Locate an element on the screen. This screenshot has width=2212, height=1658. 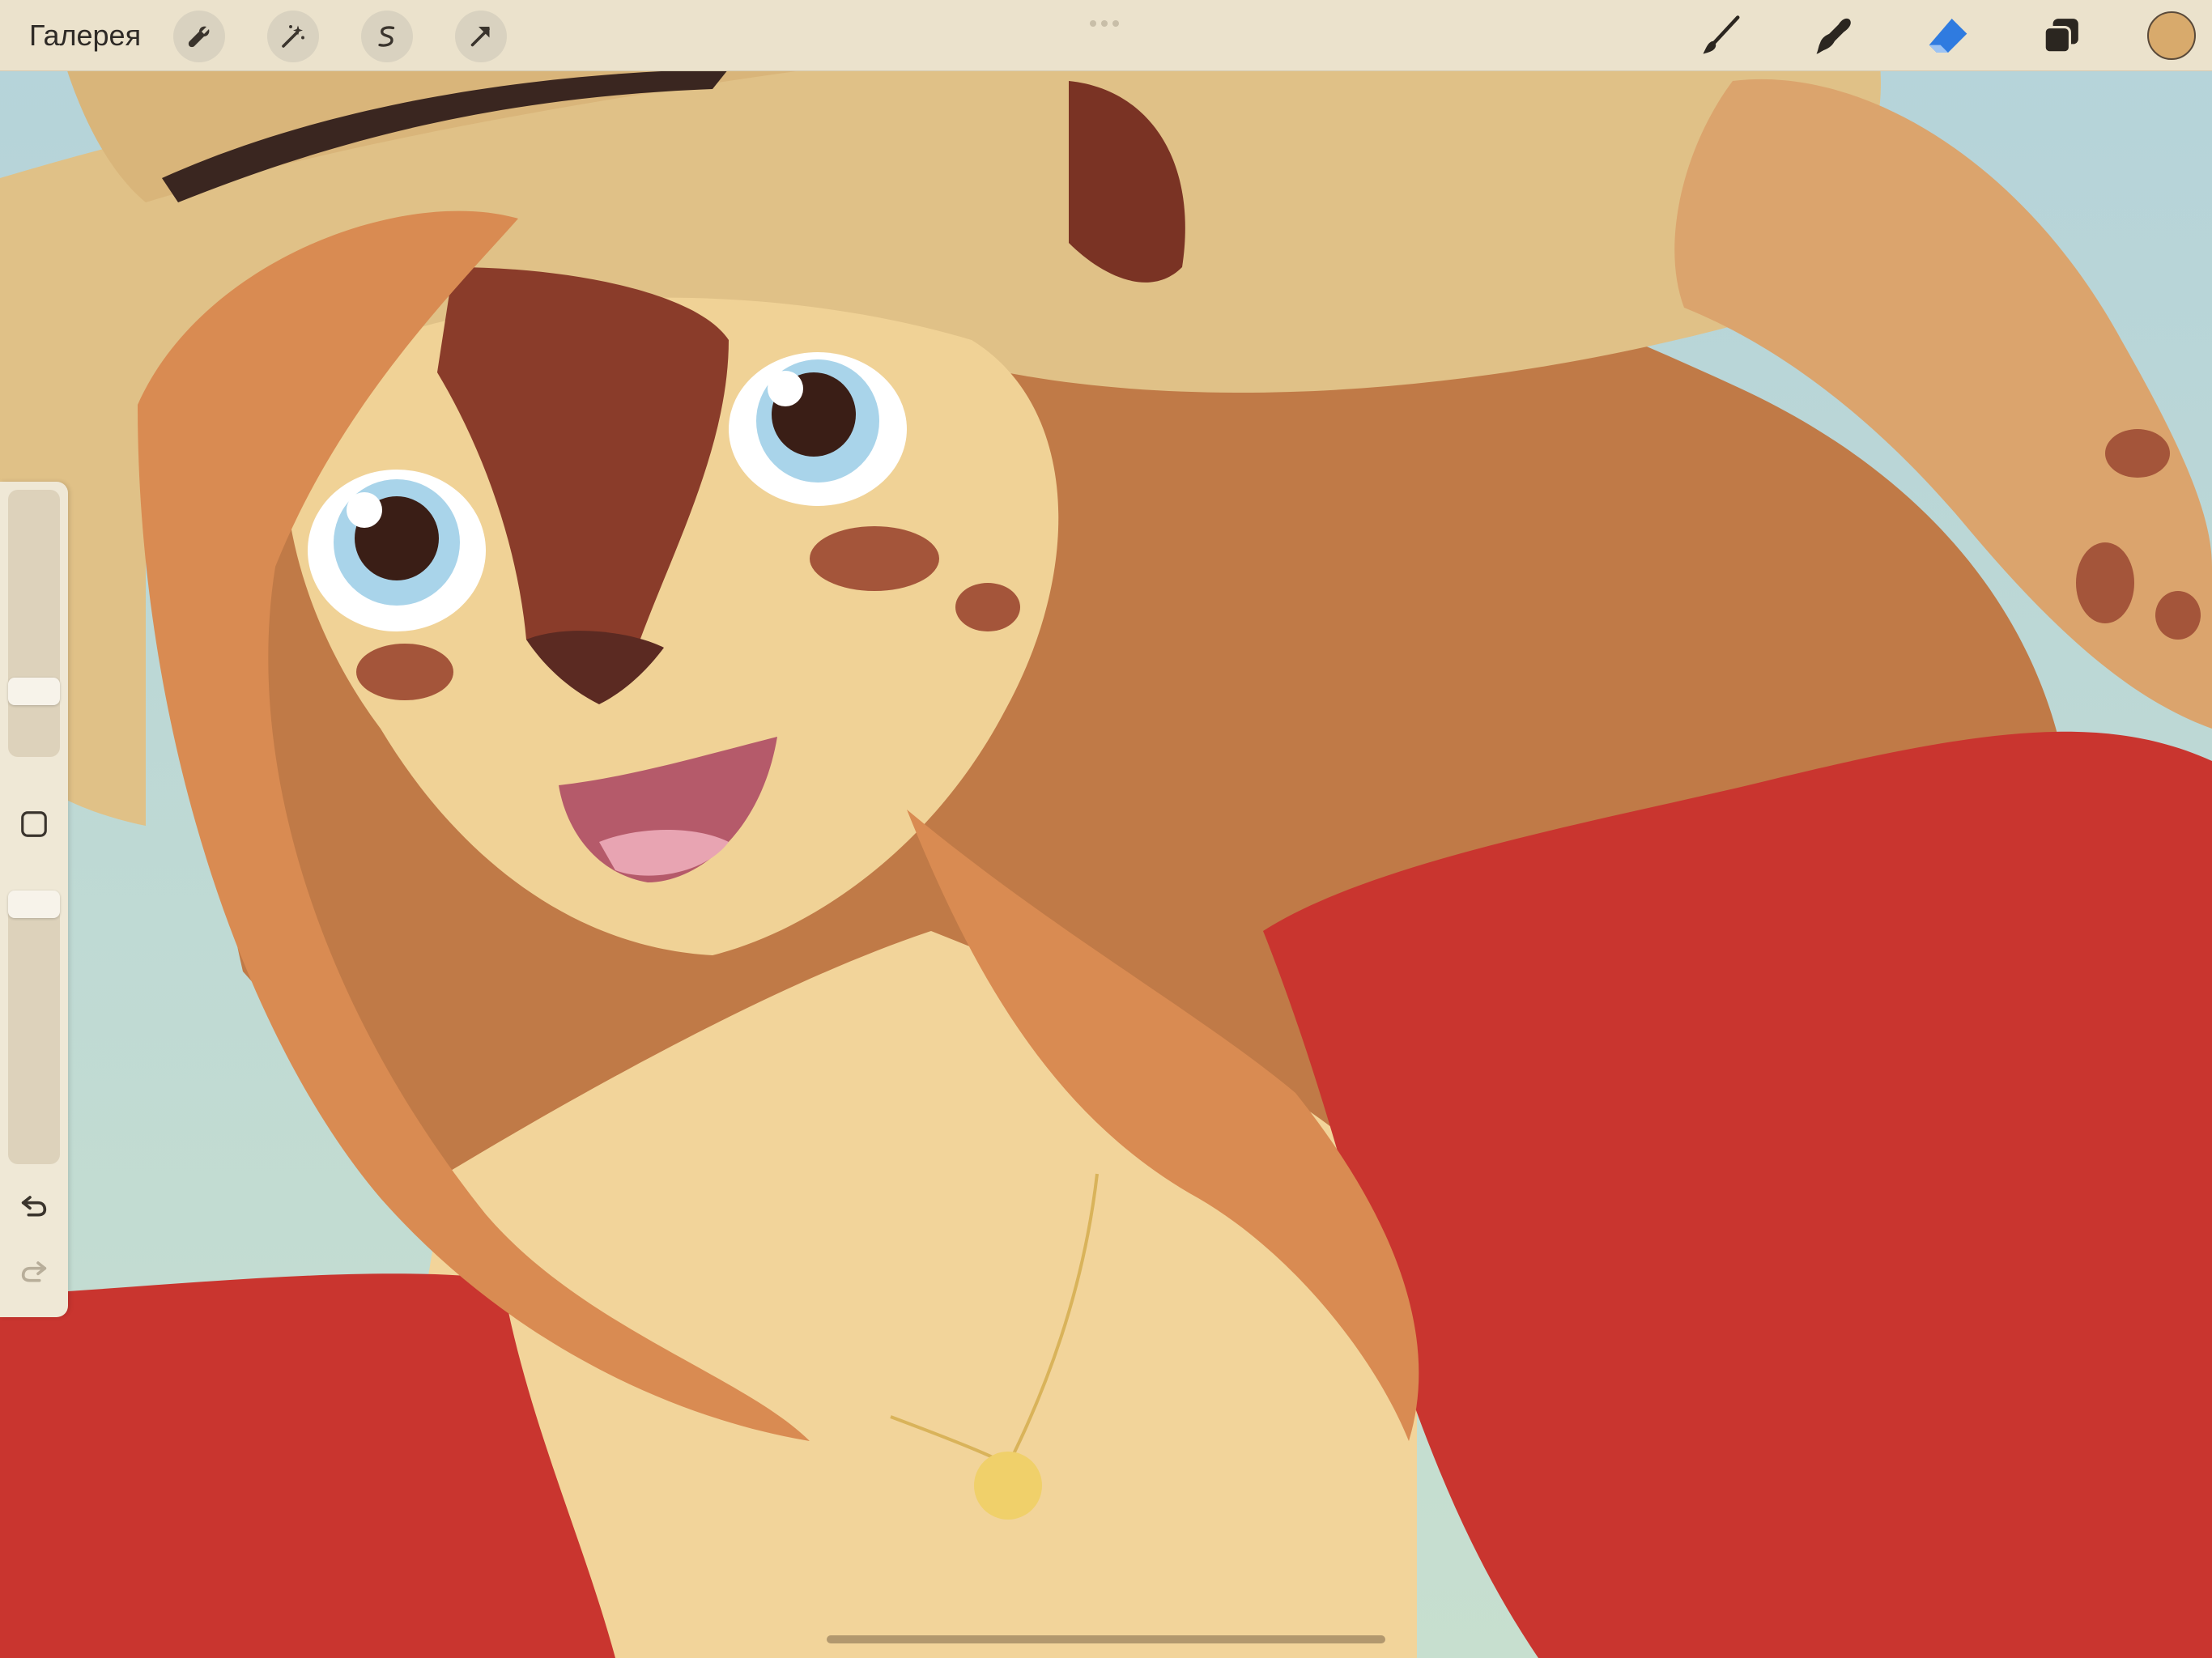
top-toolbar: Галерея is located at coordinates (1106, 35).